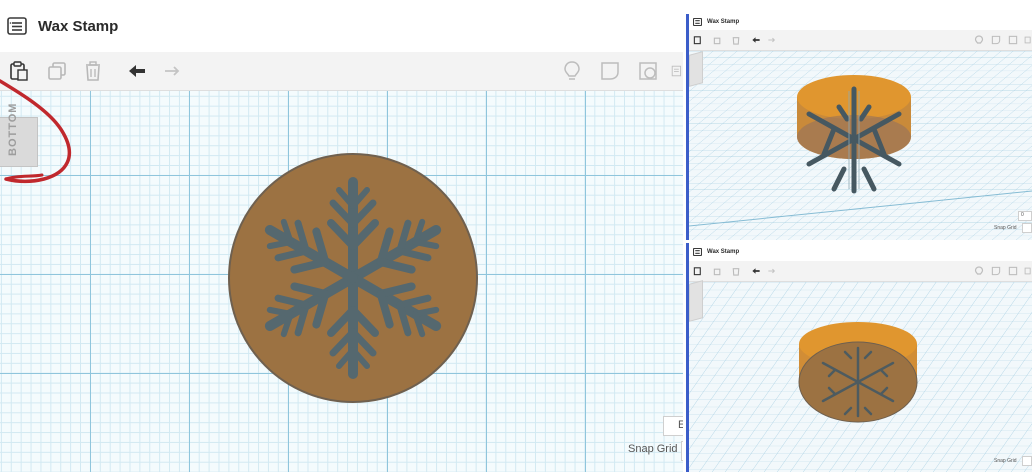 This screenshot has width=1032, height=472. What do you see at coordinates (353, 278) in the screenshot?
I see `wax-stamp-top-view` at bounding box center [353, 278].